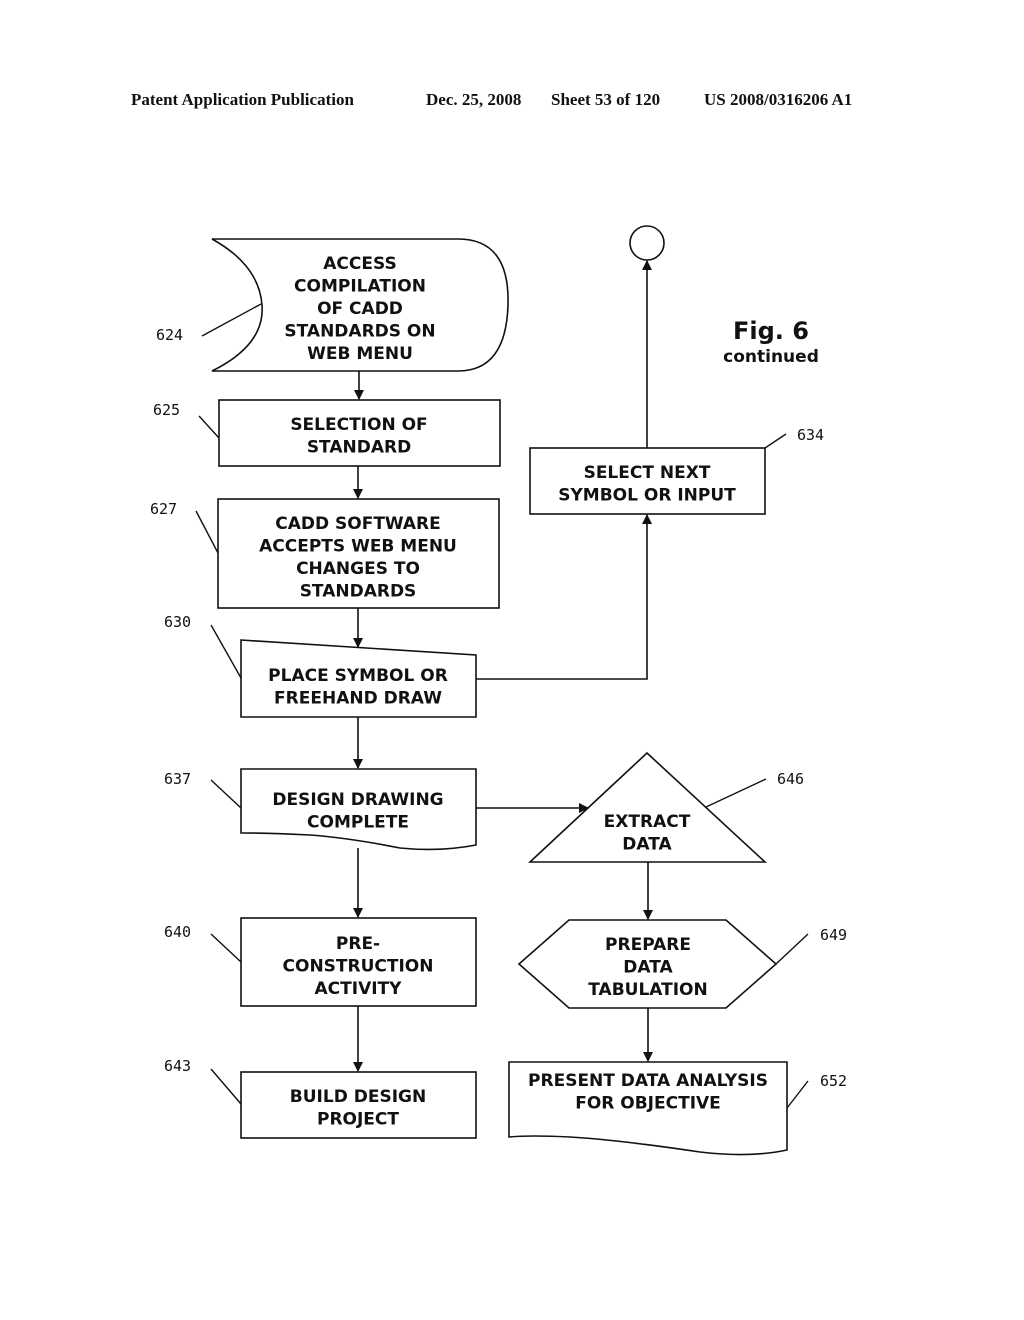 The image size is (1024, 1320). Describe the element at coordinates (358, 1097) in the screenshot. I see `node-label-line: BUILD DESIGN` at that location.